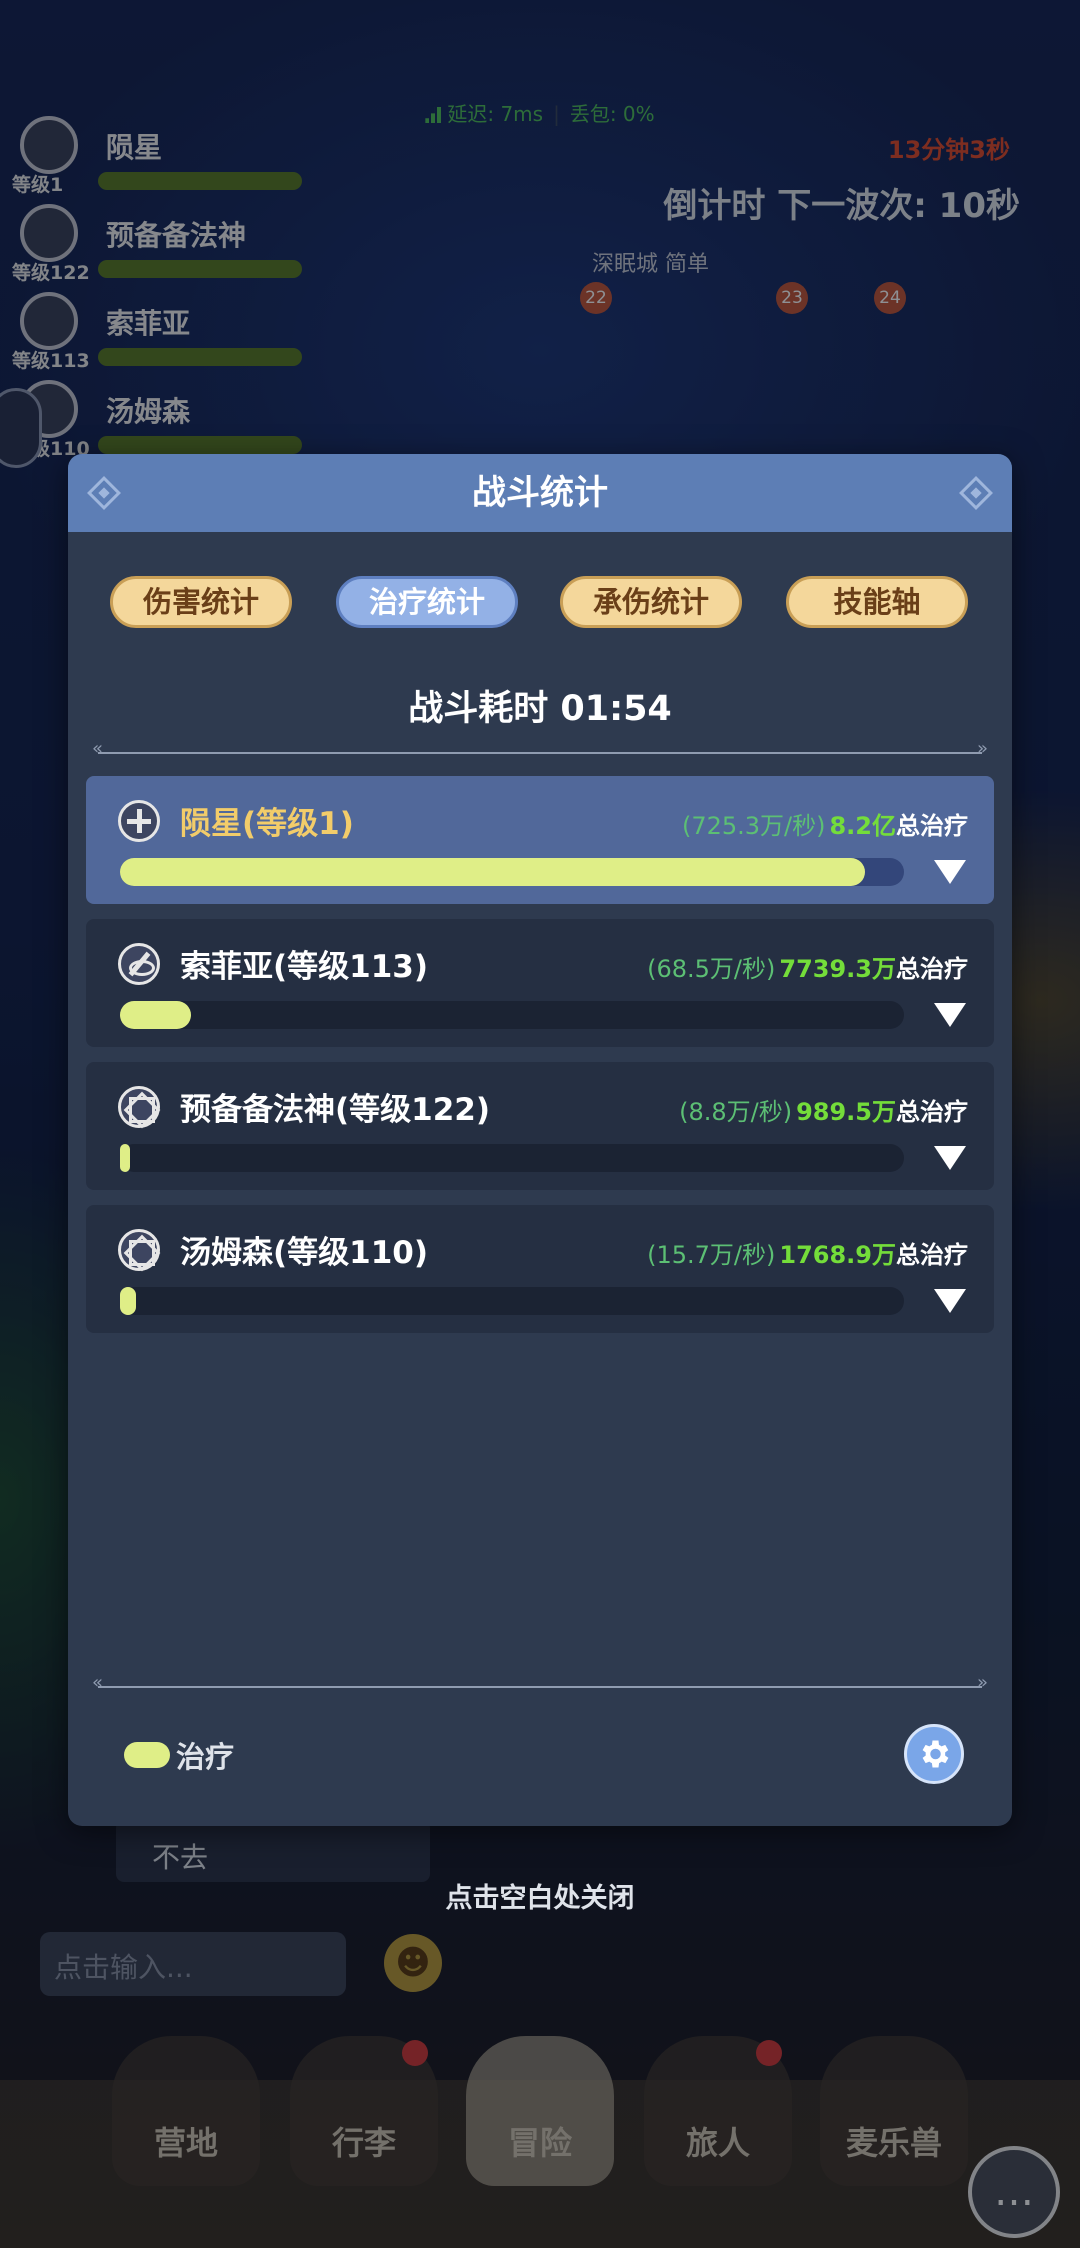 The width and height of the screenshot is (1080, 2248). Describe the element at coordinates (540, 1898) in the screenshot. I see `close-hint: 点击空白处关闭` at that location.